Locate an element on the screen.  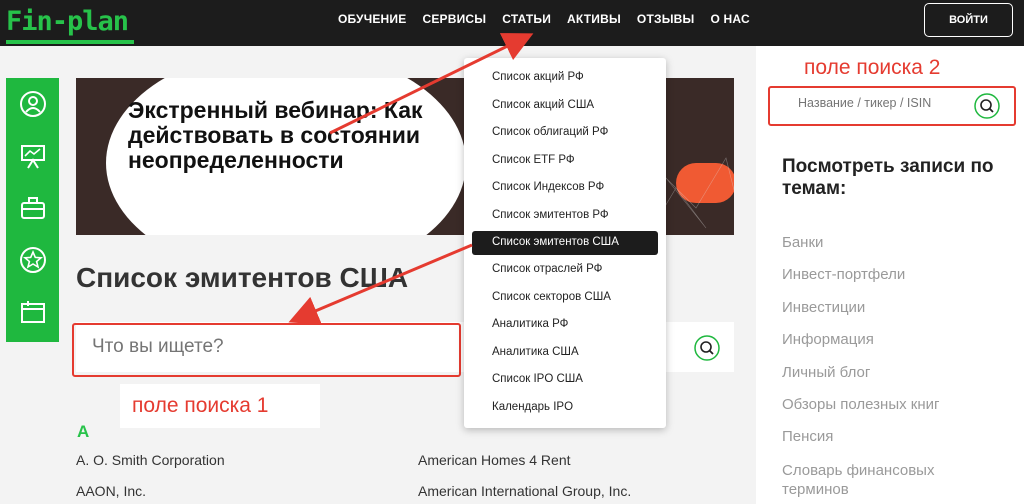
list-item: A. O. Smith Corporation is located at coordinates (150, 460).